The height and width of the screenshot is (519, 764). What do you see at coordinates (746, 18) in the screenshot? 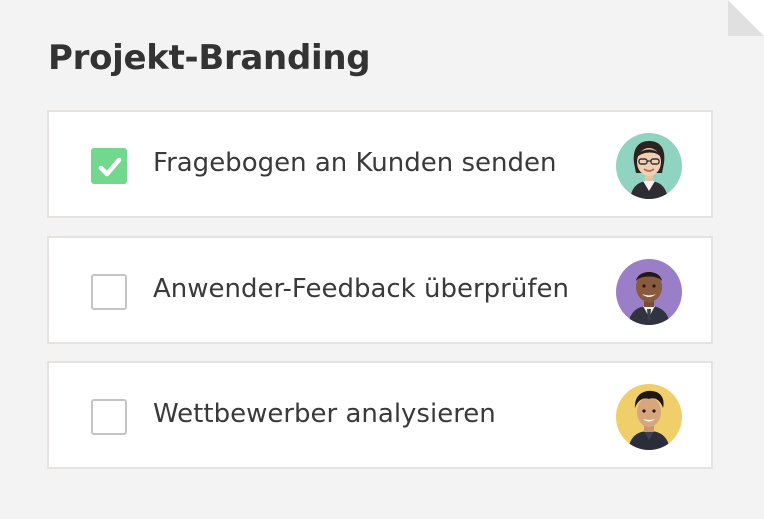
I see `page-corner-fold-icon` at bounding box center [746, 18].